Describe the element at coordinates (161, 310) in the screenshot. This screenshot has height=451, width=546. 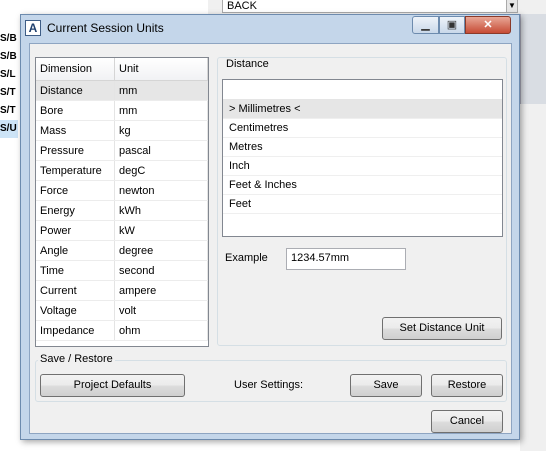
I see `unit-cell: volt` at that location.